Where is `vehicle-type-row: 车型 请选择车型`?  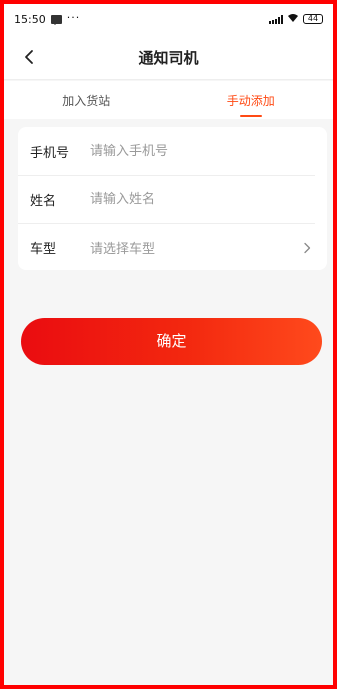 vehicle-type-row: 车型 请选择车型 is located at coordinates (166, 247).